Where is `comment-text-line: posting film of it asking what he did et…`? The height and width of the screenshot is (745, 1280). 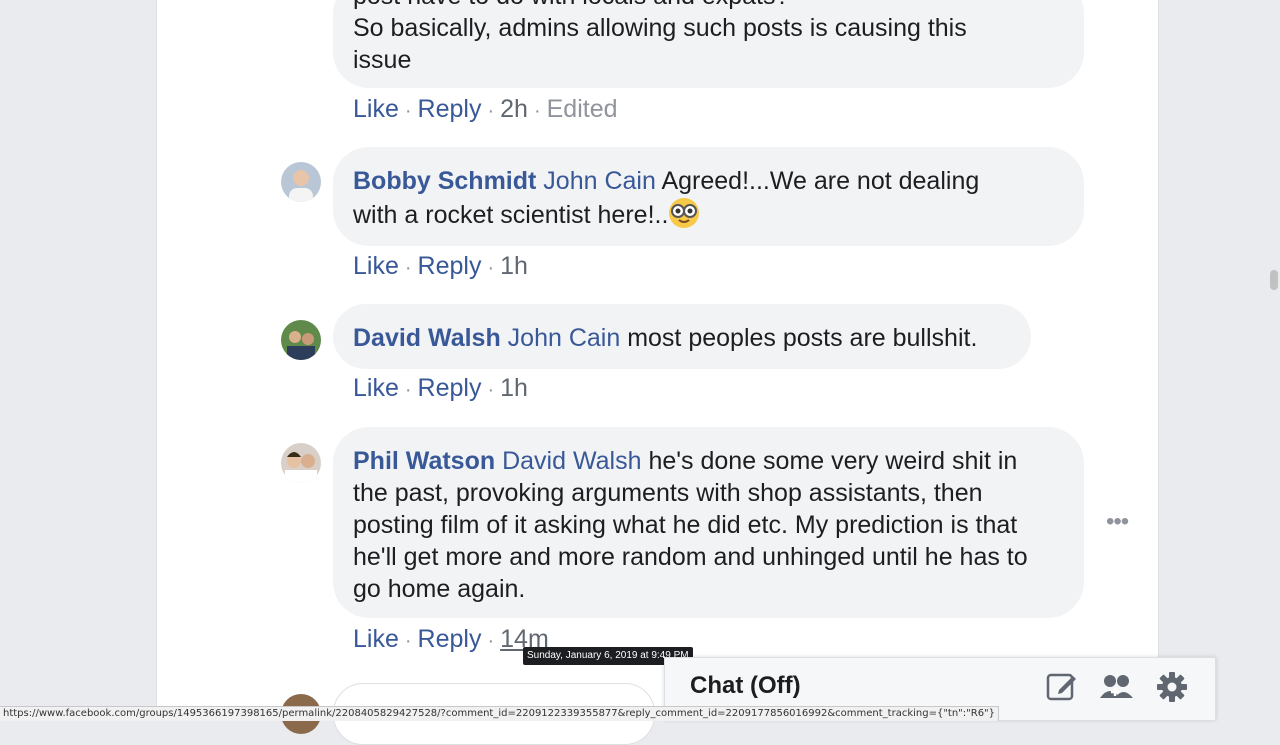
comment-text-line: posting film of it asking what he did et… is located at coordinates (685, 525).